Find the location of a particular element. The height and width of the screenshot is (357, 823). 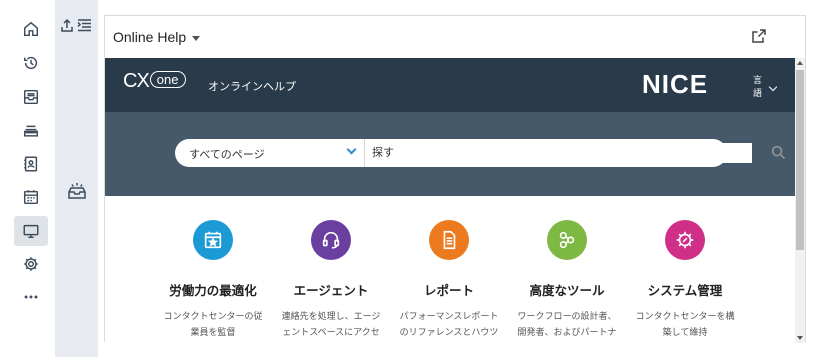

upload-icon is located at coordinates (67, 28).